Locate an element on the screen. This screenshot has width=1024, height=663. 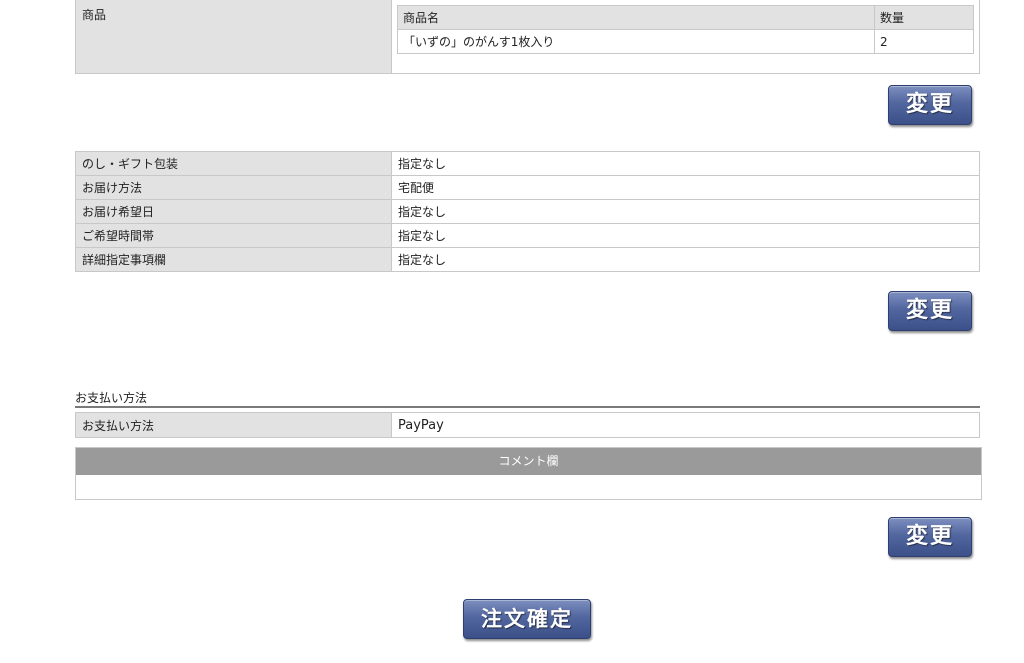
table-row: お届け方法 宅配便 is located at coordinates (527, 187).